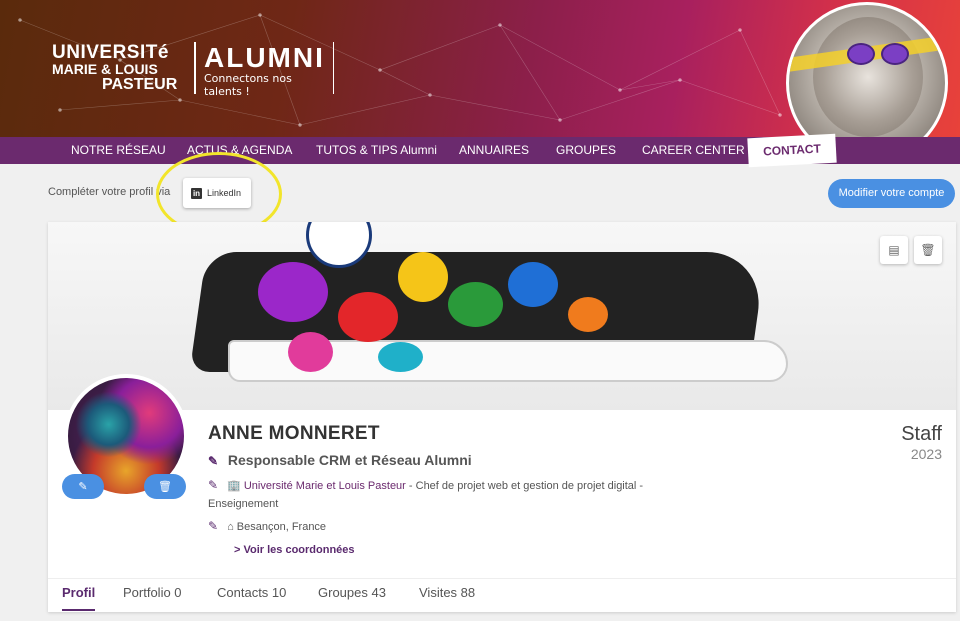 The image size is (960, 621). Describe the element at coordinates (79, 598) in the screenshot. I see `tab-profil: Profil` at that location.